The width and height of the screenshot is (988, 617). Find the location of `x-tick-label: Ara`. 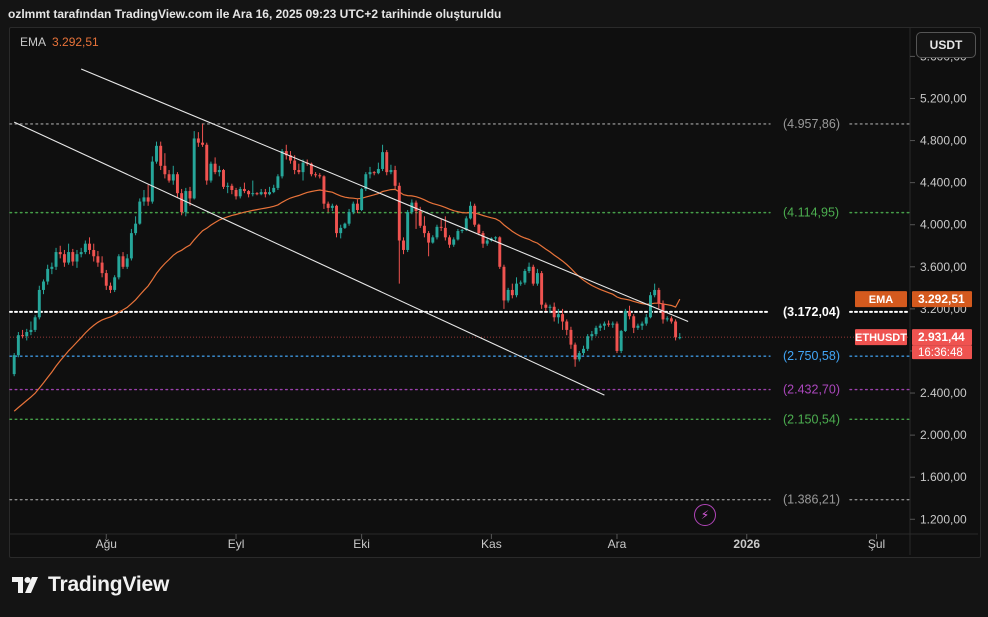

x-tick-label: Ara is located at coordinates (617, 544).